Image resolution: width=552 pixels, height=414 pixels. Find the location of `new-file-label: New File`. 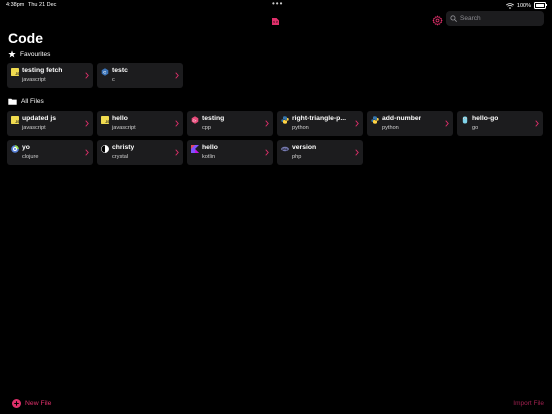

new-file-label: New File is located at coordinates (38, 403).